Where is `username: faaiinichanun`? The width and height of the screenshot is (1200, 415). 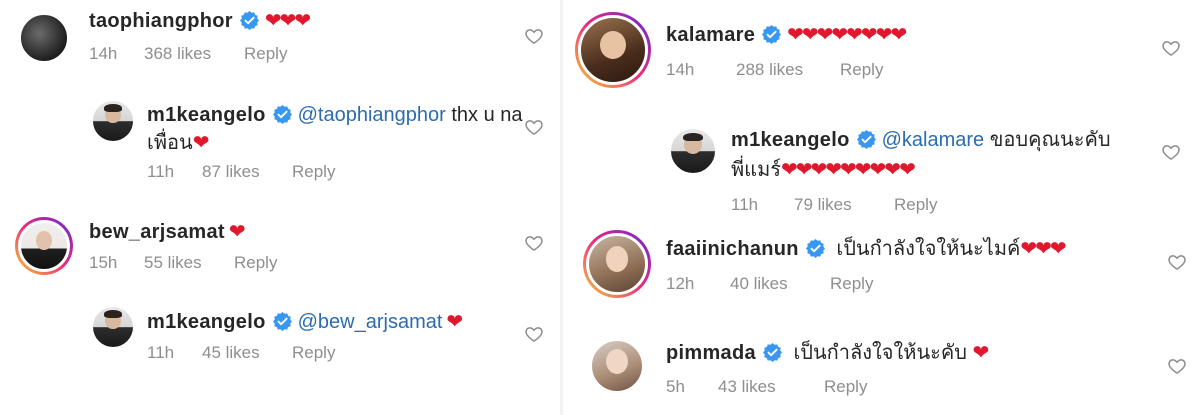
username: faaiinichanun is located at coordinates (732, 249).